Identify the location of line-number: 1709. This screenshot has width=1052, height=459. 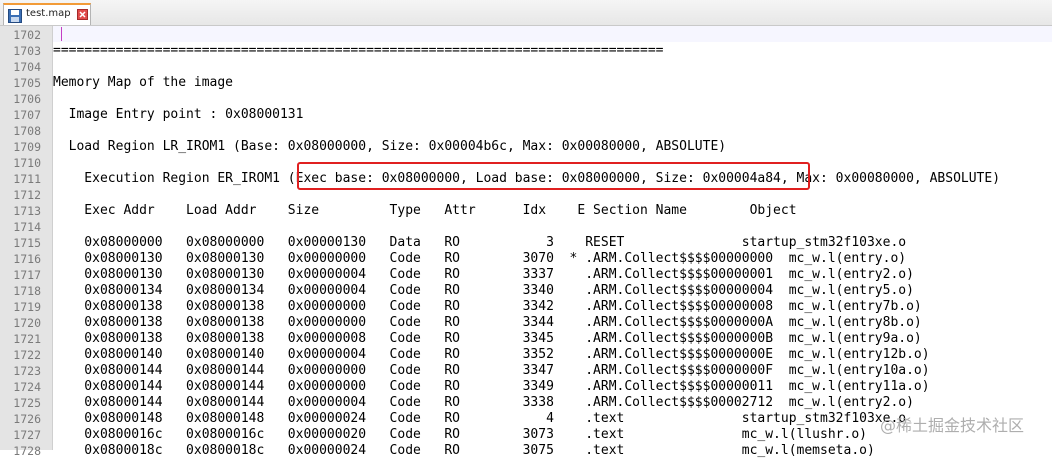
(27, 147).